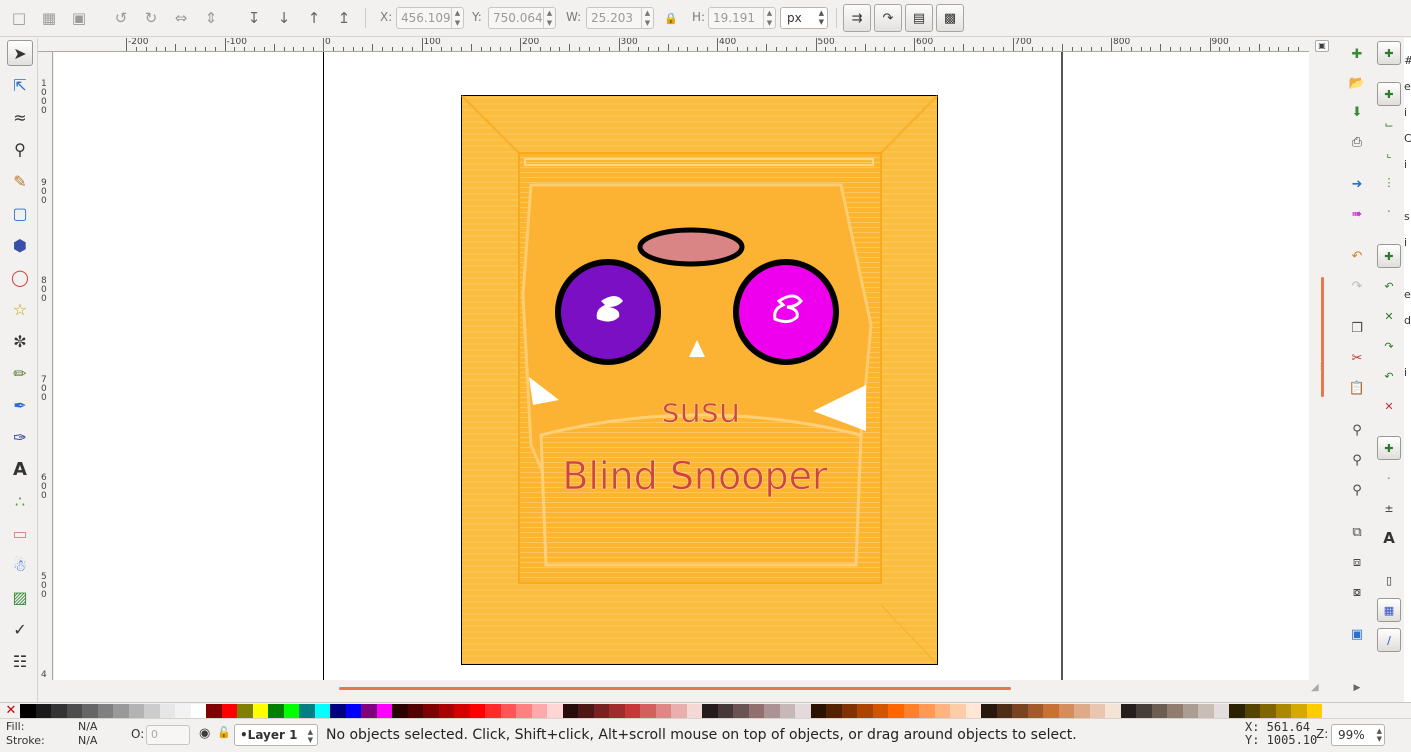 The image size is (1411, 752). I want to click on eraser-tool: ▭, so click(20, 533).